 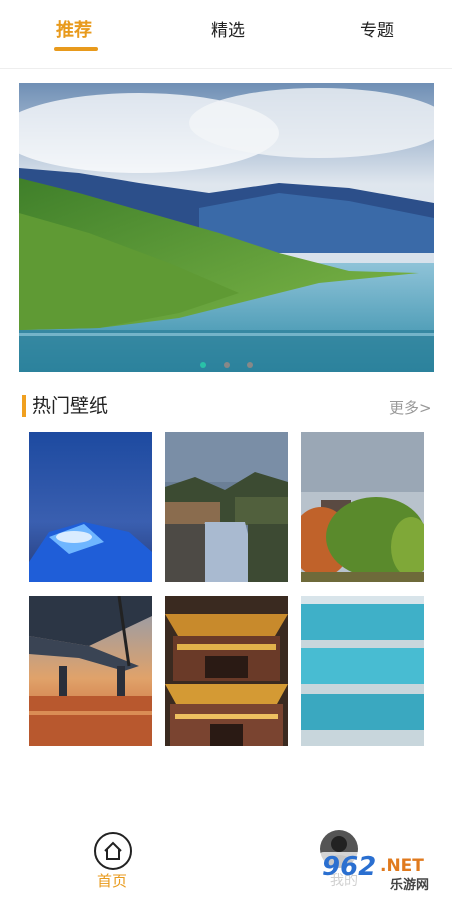 I want to click on wallpaper-thumb-glass-building, so click(x=362, y=671).